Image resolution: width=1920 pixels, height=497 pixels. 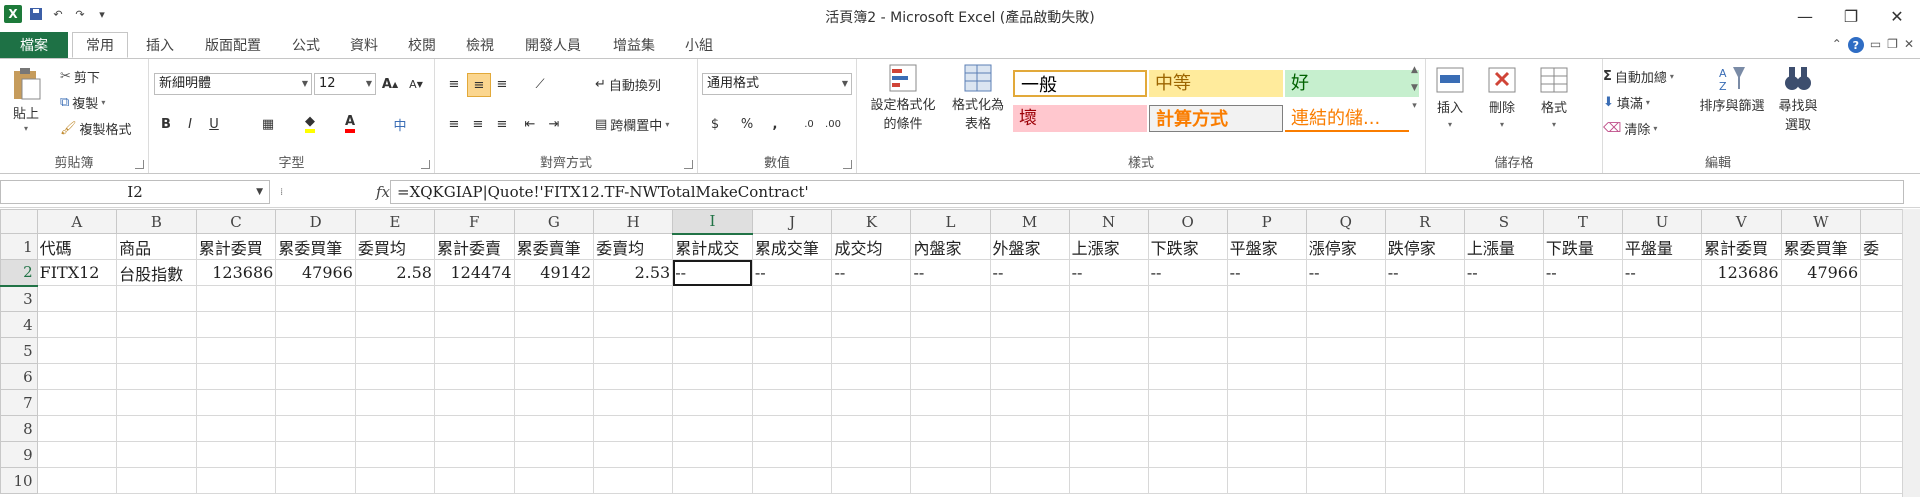 I want to click on insert-function-icon: fx, so click(x=383, y=192).